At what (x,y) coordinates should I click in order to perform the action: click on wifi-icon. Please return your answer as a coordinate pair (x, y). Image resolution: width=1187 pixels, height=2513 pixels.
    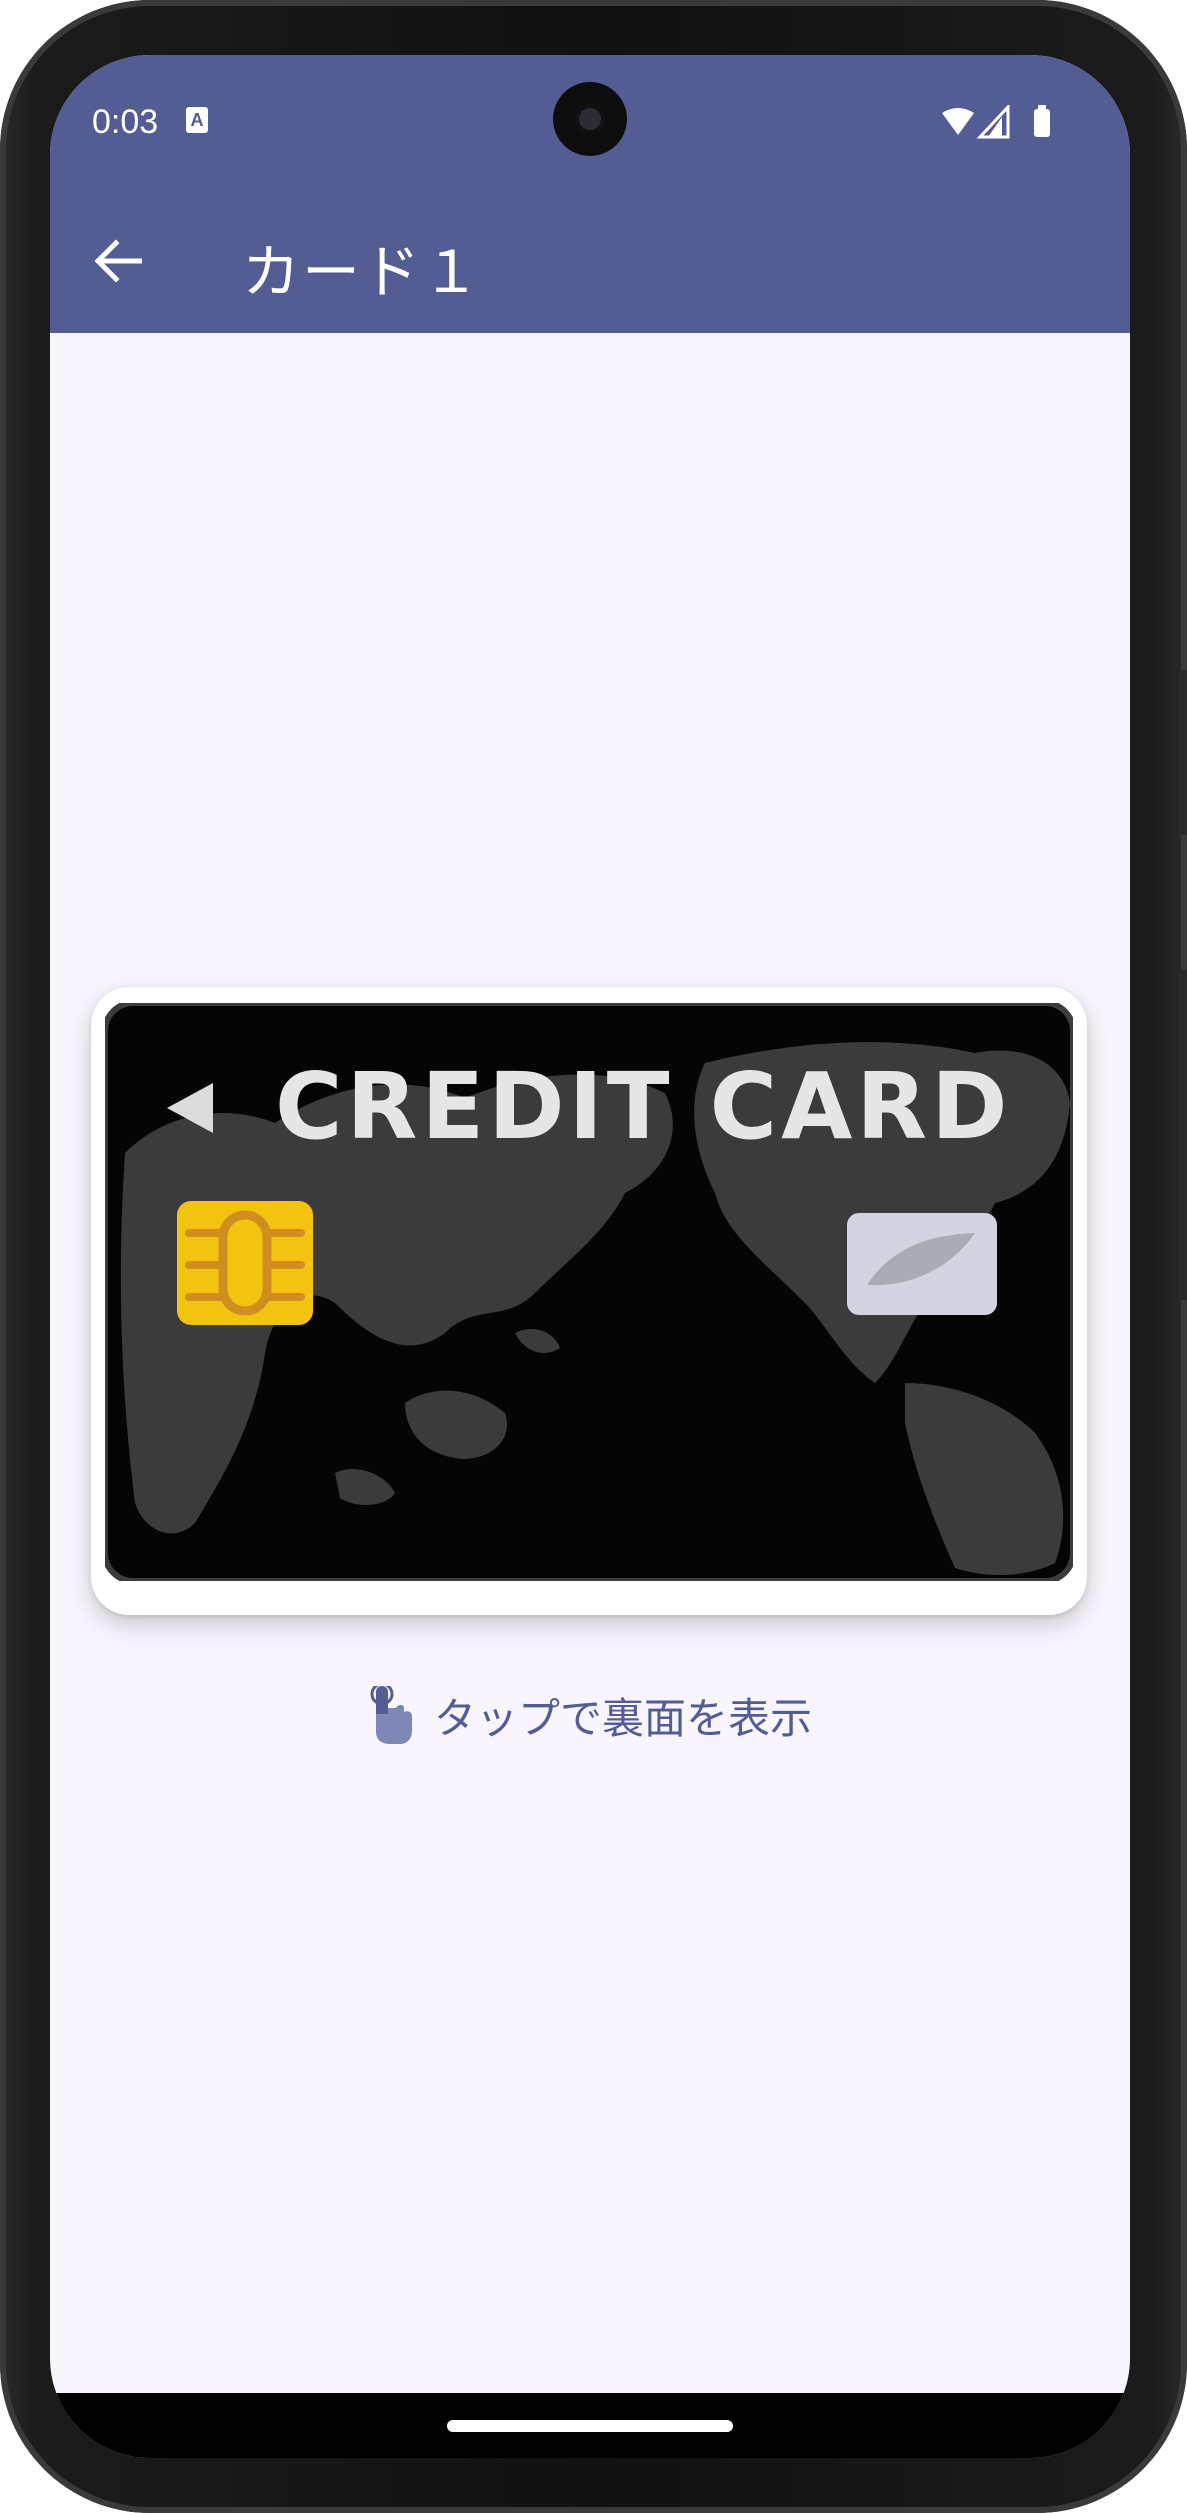
    Looking at the image, I should click on (958, 121).